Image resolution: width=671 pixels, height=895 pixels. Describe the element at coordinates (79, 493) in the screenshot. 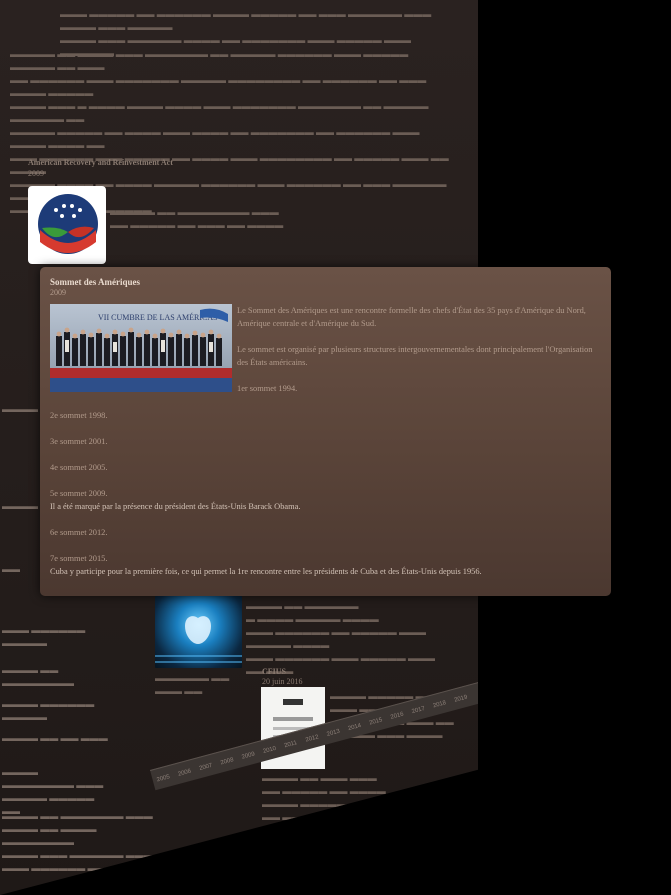

I see `summit-label: 5e sommet 2009.` at that location.